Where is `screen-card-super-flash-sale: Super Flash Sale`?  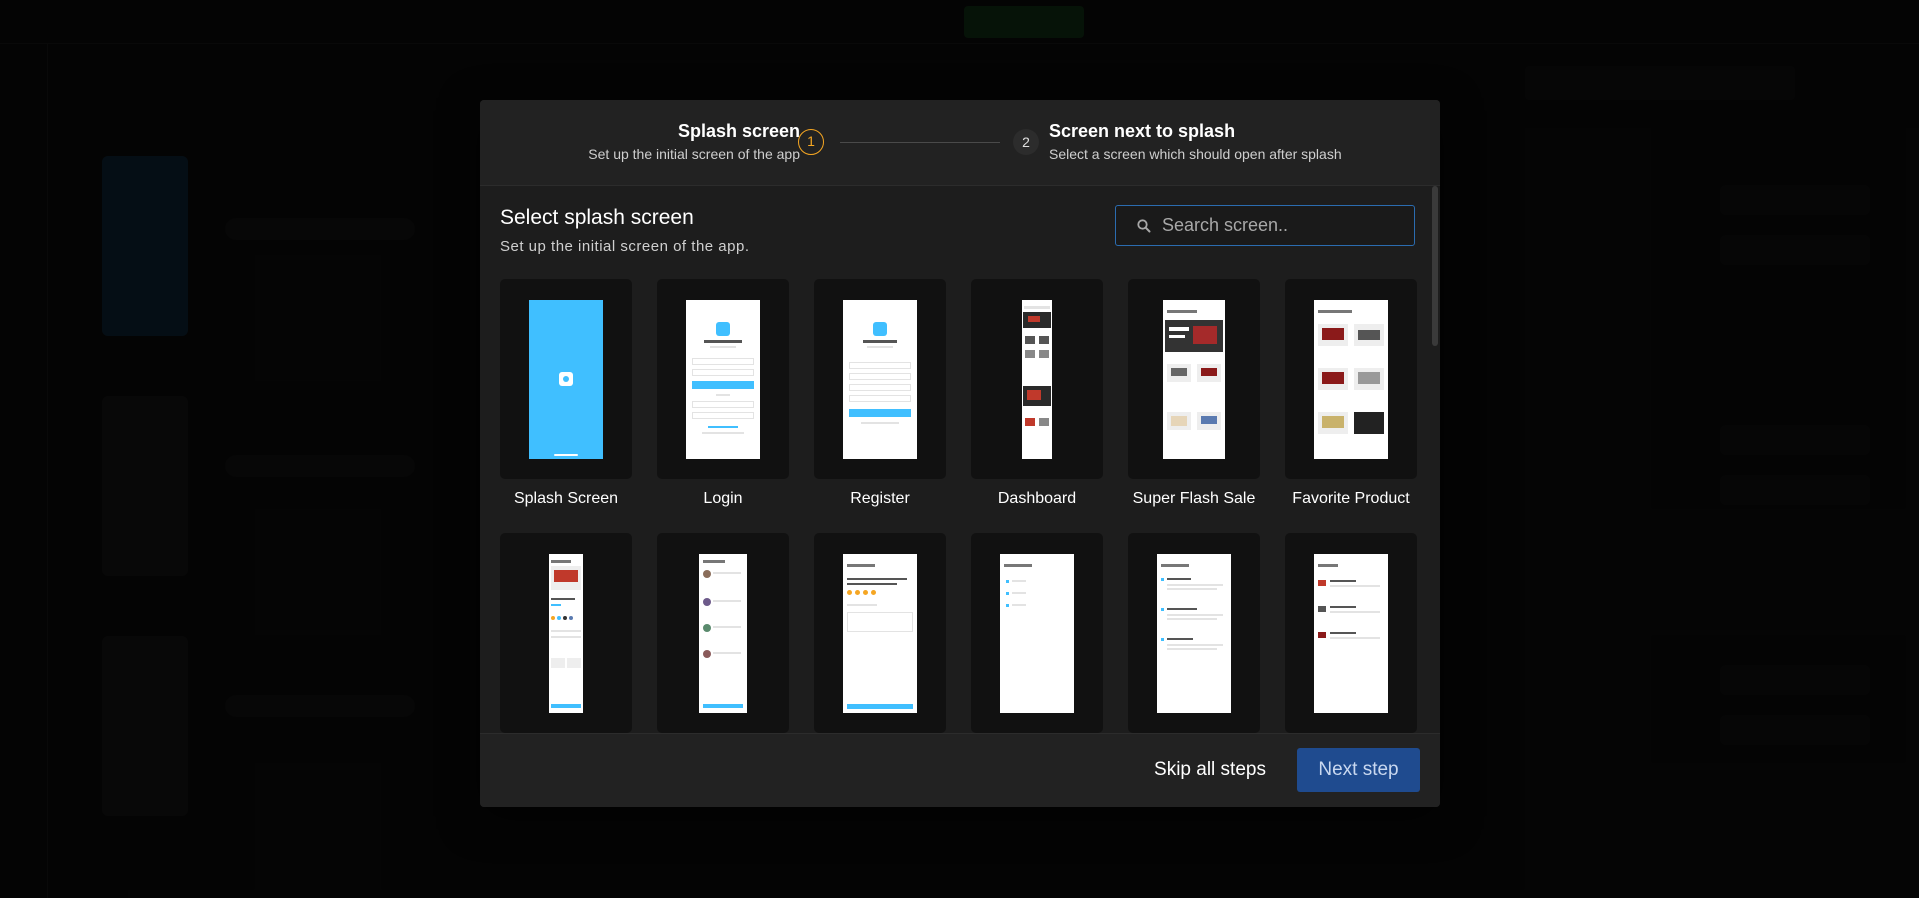 screen-card-super-flash-sale: Super Flash Sale is located at coordinates (1194, 393).